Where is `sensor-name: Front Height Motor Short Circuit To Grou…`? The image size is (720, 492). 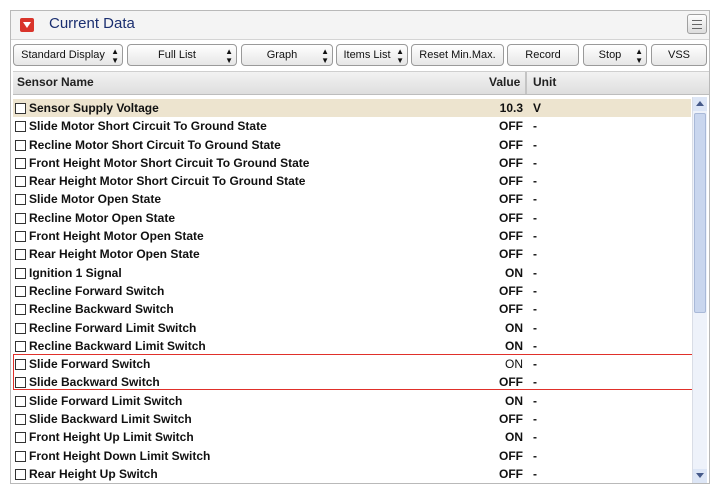 sensor-name: Front Height Motor Short Circuit To Grou… is located at coordinates (169, 162).